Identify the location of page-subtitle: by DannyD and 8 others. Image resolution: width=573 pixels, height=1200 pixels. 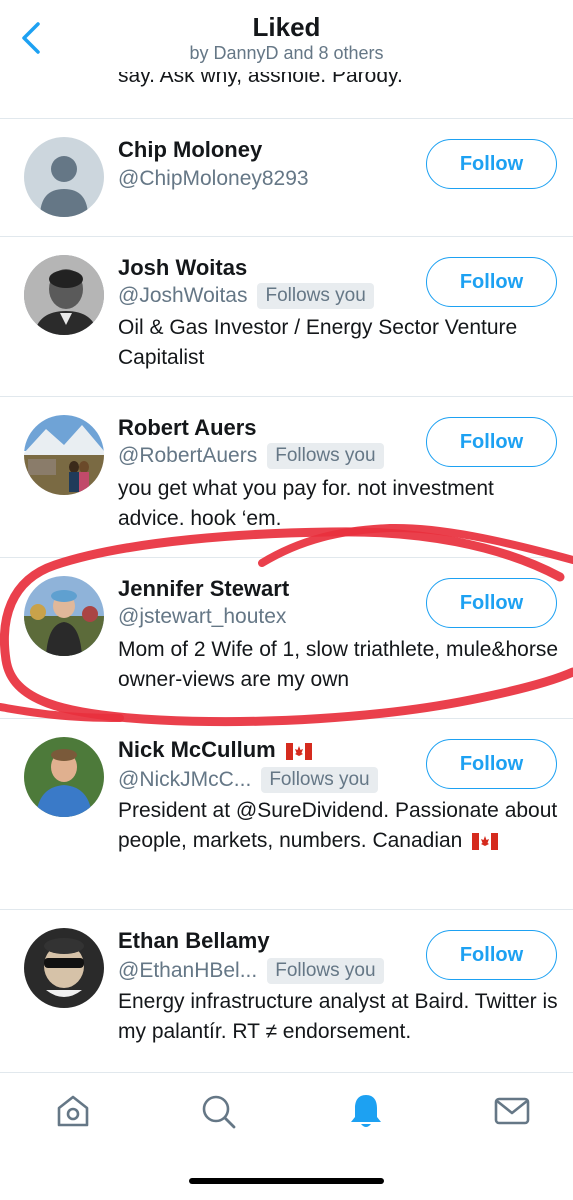
(286, 53).